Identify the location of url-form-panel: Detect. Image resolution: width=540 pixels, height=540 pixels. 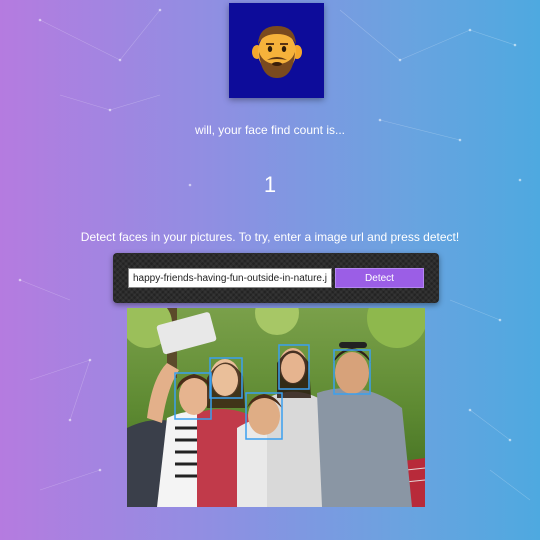
(276, 278).